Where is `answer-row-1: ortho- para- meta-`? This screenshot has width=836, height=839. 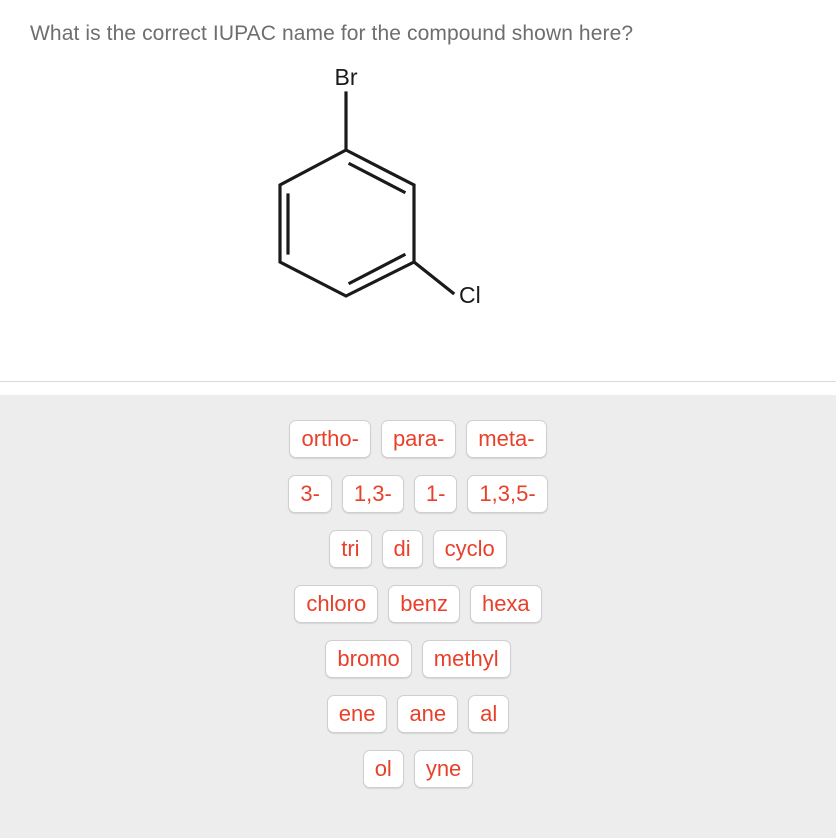
answer-row-1: ortho- para- meta- is located at coordinates (418, 439).